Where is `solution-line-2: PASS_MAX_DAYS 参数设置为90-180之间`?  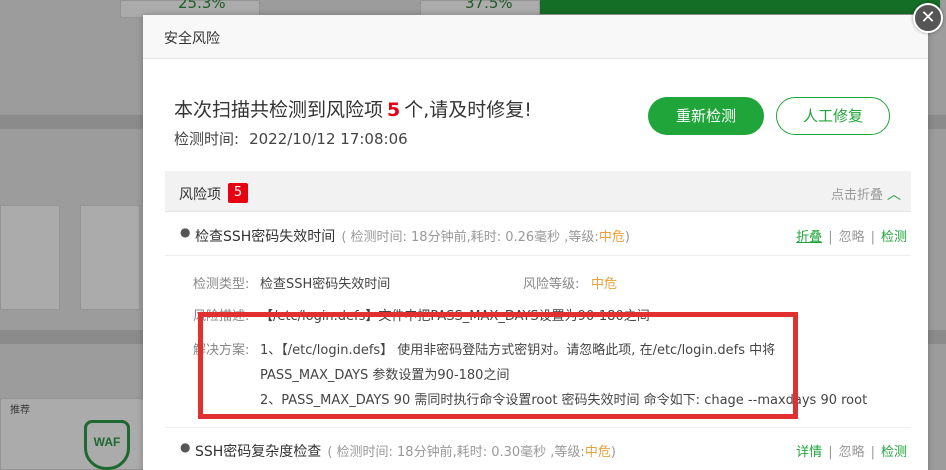 solution-line-2: PASS_MAX_DAYS 参数设置为90-180之间 is located at coordinates (385, 375).